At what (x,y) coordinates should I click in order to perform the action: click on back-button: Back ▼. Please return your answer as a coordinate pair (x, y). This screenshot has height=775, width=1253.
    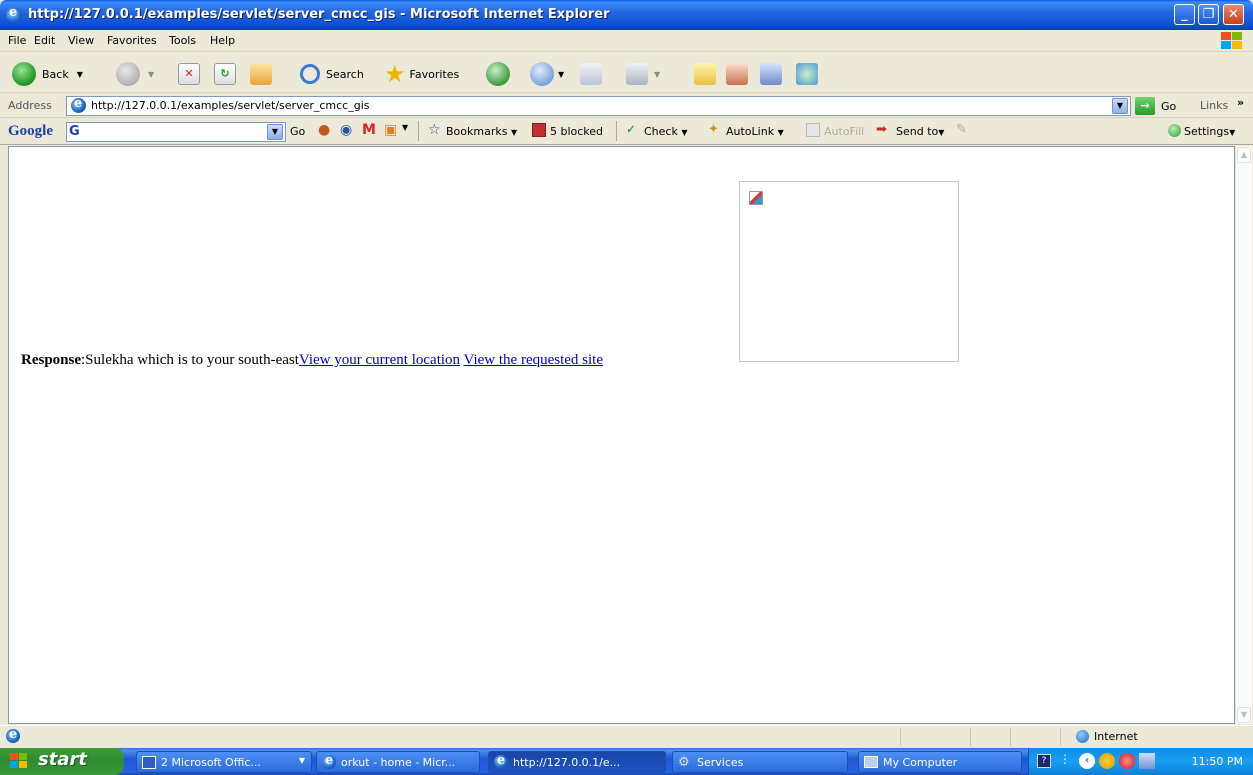
    Looking at the image, I should click on (47, 74).